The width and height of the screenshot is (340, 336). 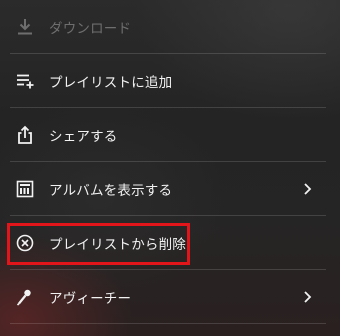 What do you see at coordinates (25, 297) in the screenshot?
I see `artist-mic-icon` at bounding box center [25, 297].